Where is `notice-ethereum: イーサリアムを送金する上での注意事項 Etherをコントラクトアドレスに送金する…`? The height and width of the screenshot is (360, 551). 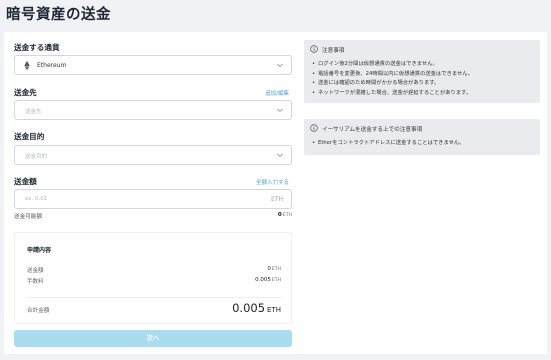 notice-ethereum: イーサリアムを送金する上での注意事項 Etherをコントラクトアドレスに送金する… is located at coordinates (422, 137).